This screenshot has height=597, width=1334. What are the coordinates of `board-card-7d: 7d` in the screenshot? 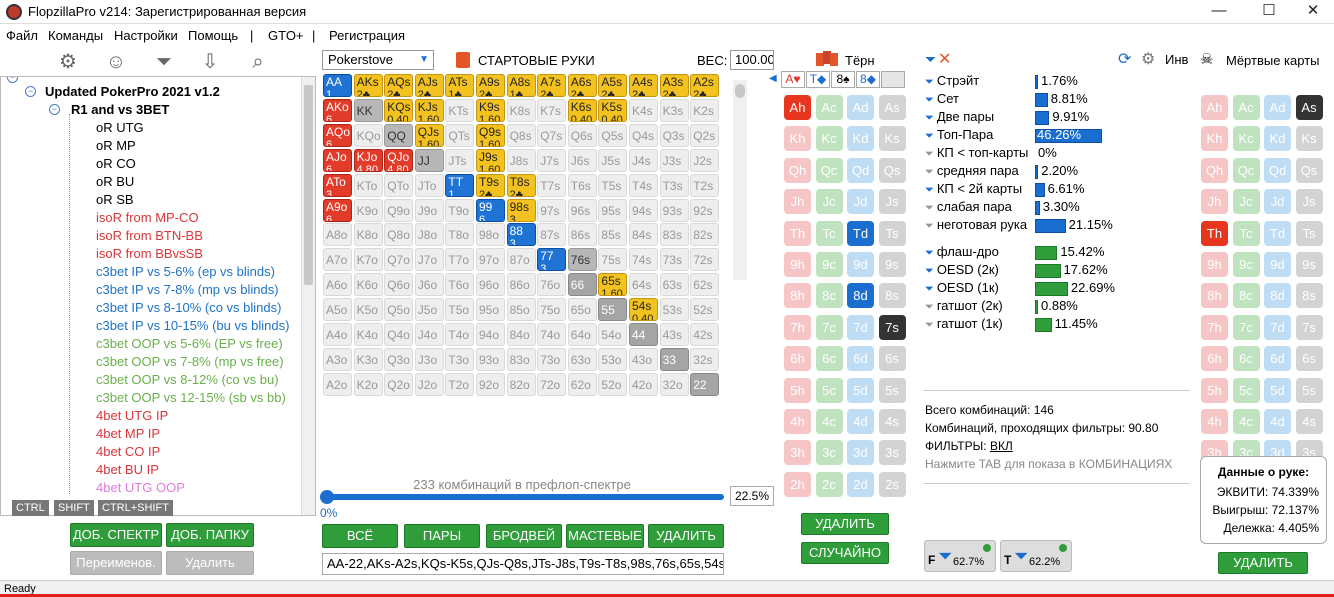 It's located at (860, 327).